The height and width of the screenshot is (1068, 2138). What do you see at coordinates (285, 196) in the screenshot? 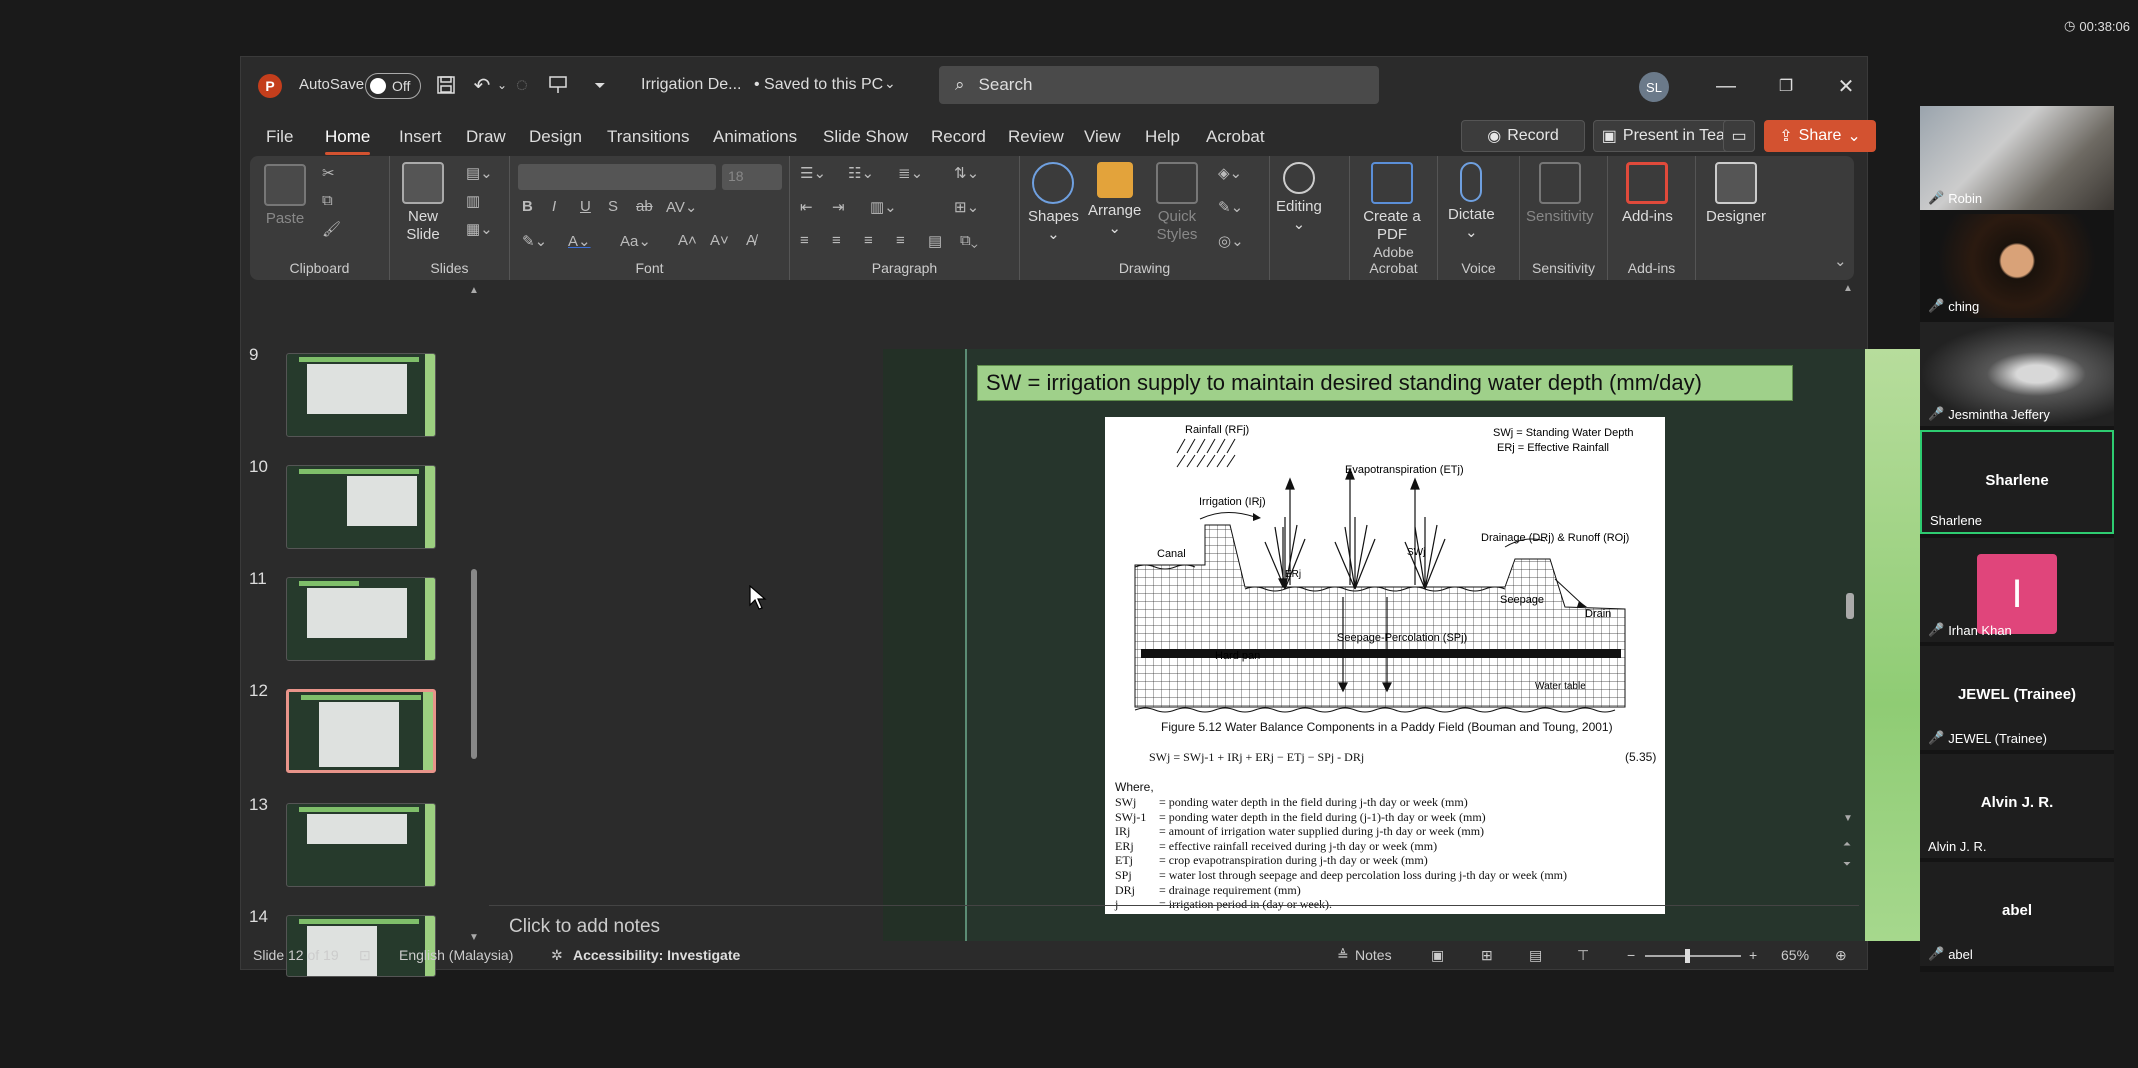
I see `paste-button: Paste` at bounding box center [285, 196].